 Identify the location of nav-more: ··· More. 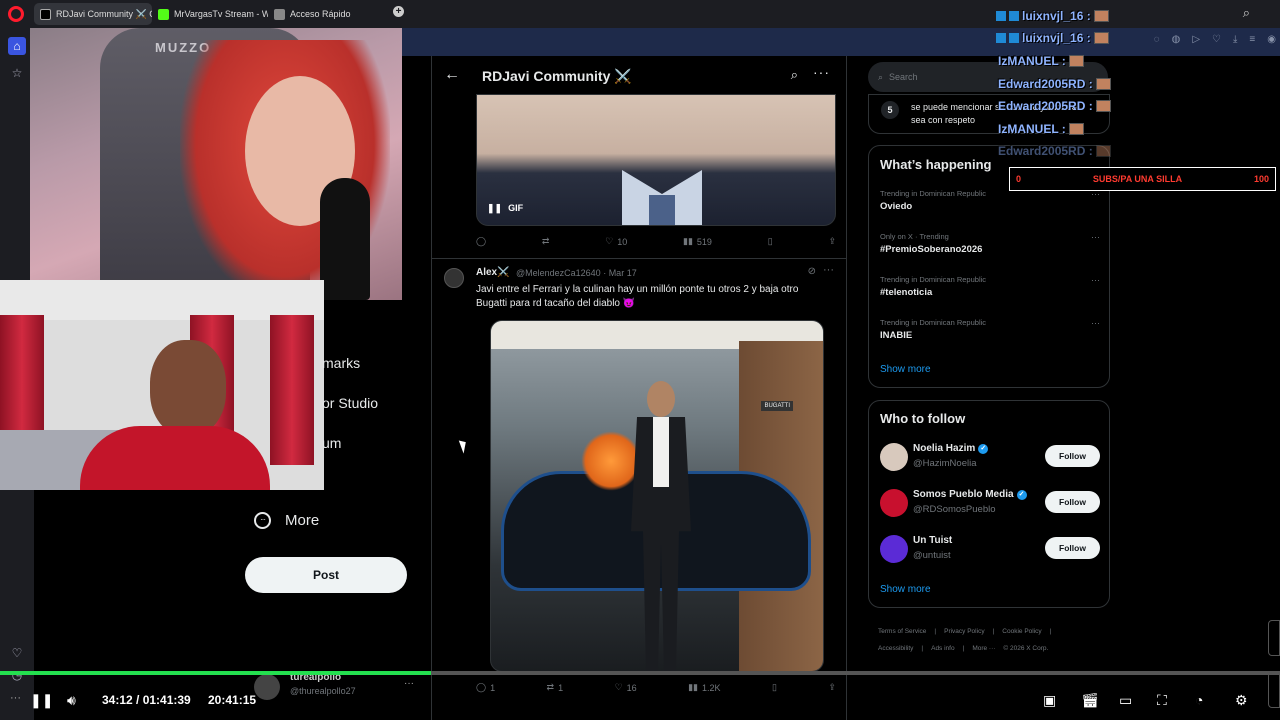
(286, 520).